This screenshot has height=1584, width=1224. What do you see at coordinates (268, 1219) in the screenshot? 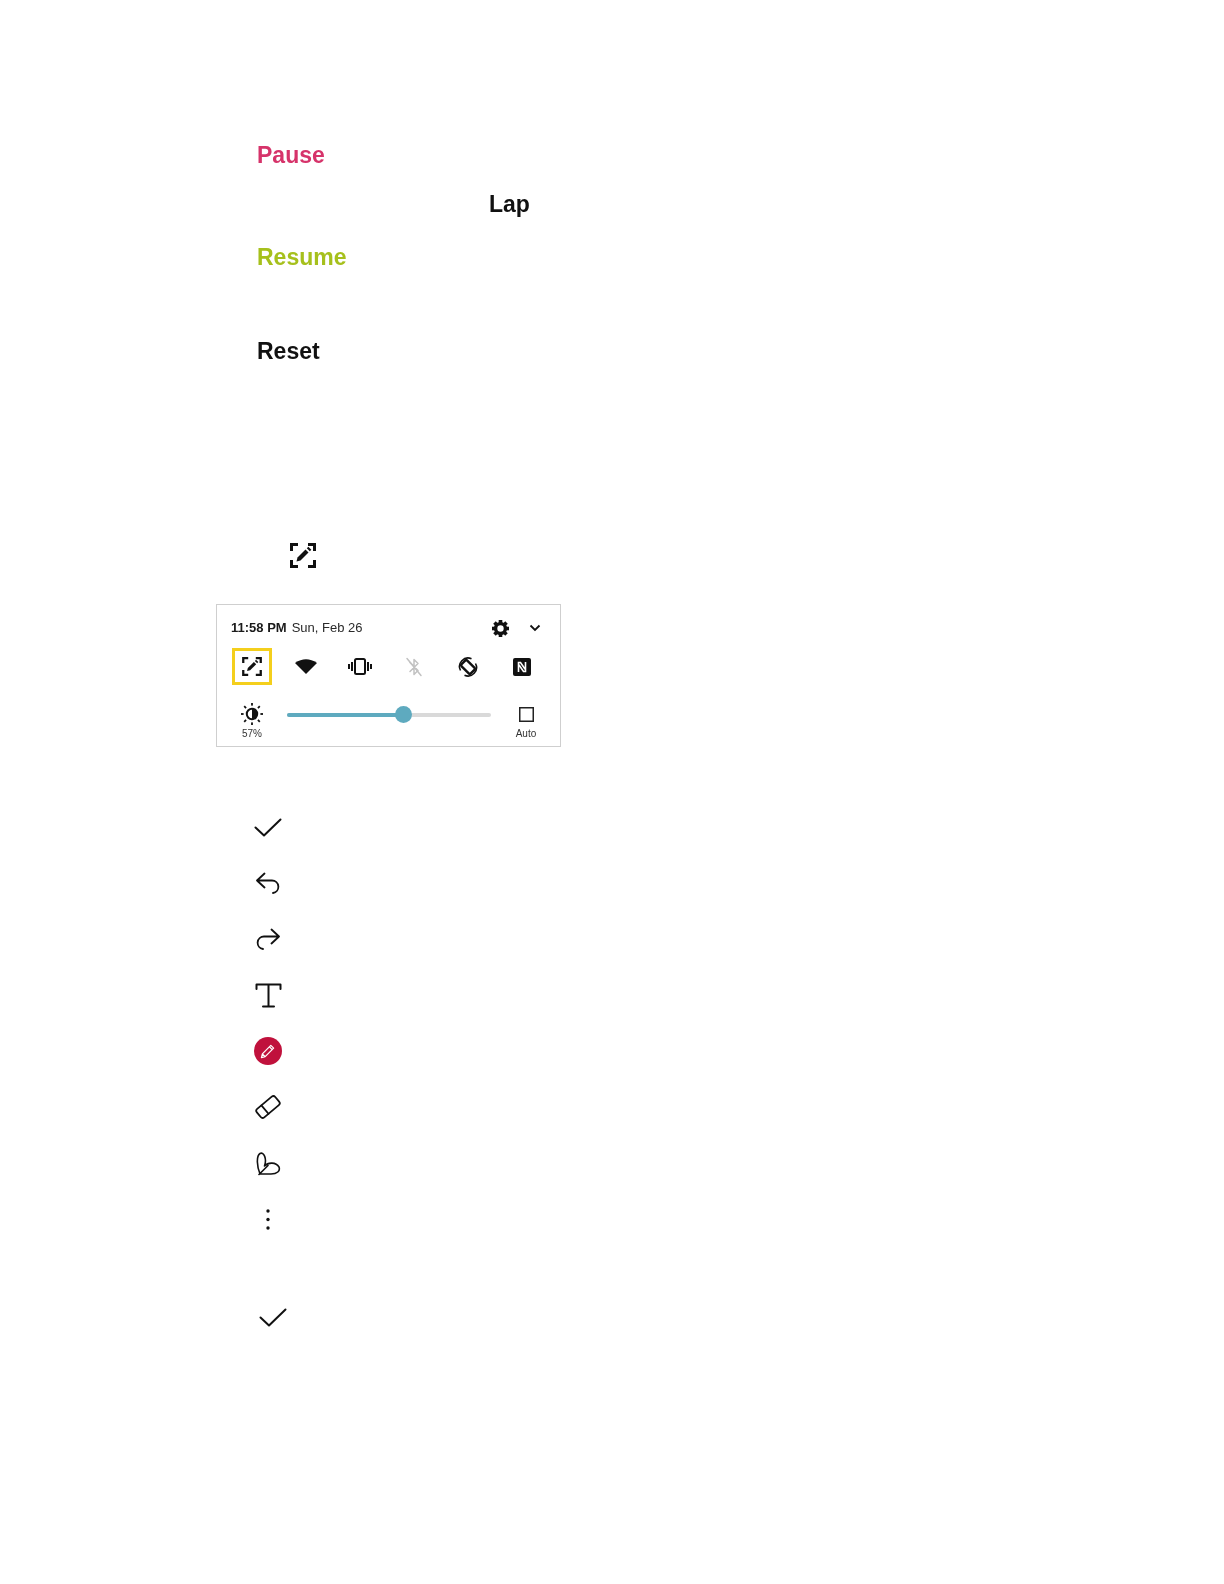
I see `more-options-icon` at bounding box center [268, 1219].